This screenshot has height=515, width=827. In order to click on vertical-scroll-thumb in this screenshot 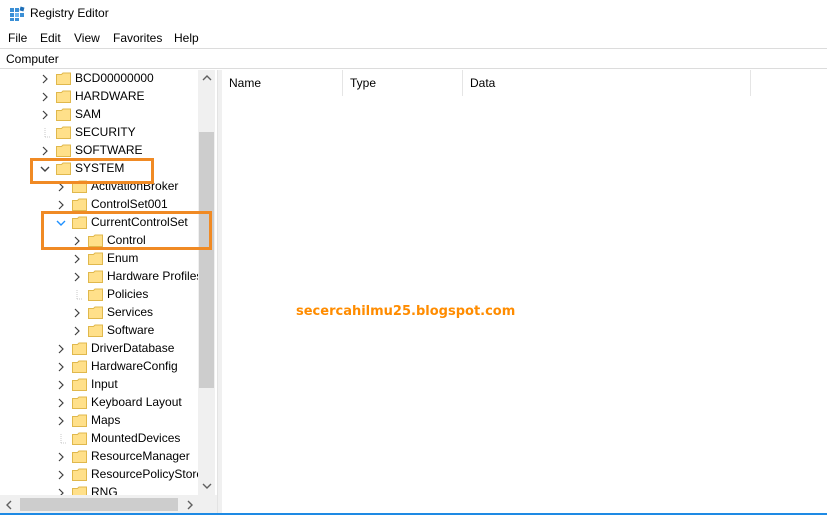, I will do `click(206, 260)`.